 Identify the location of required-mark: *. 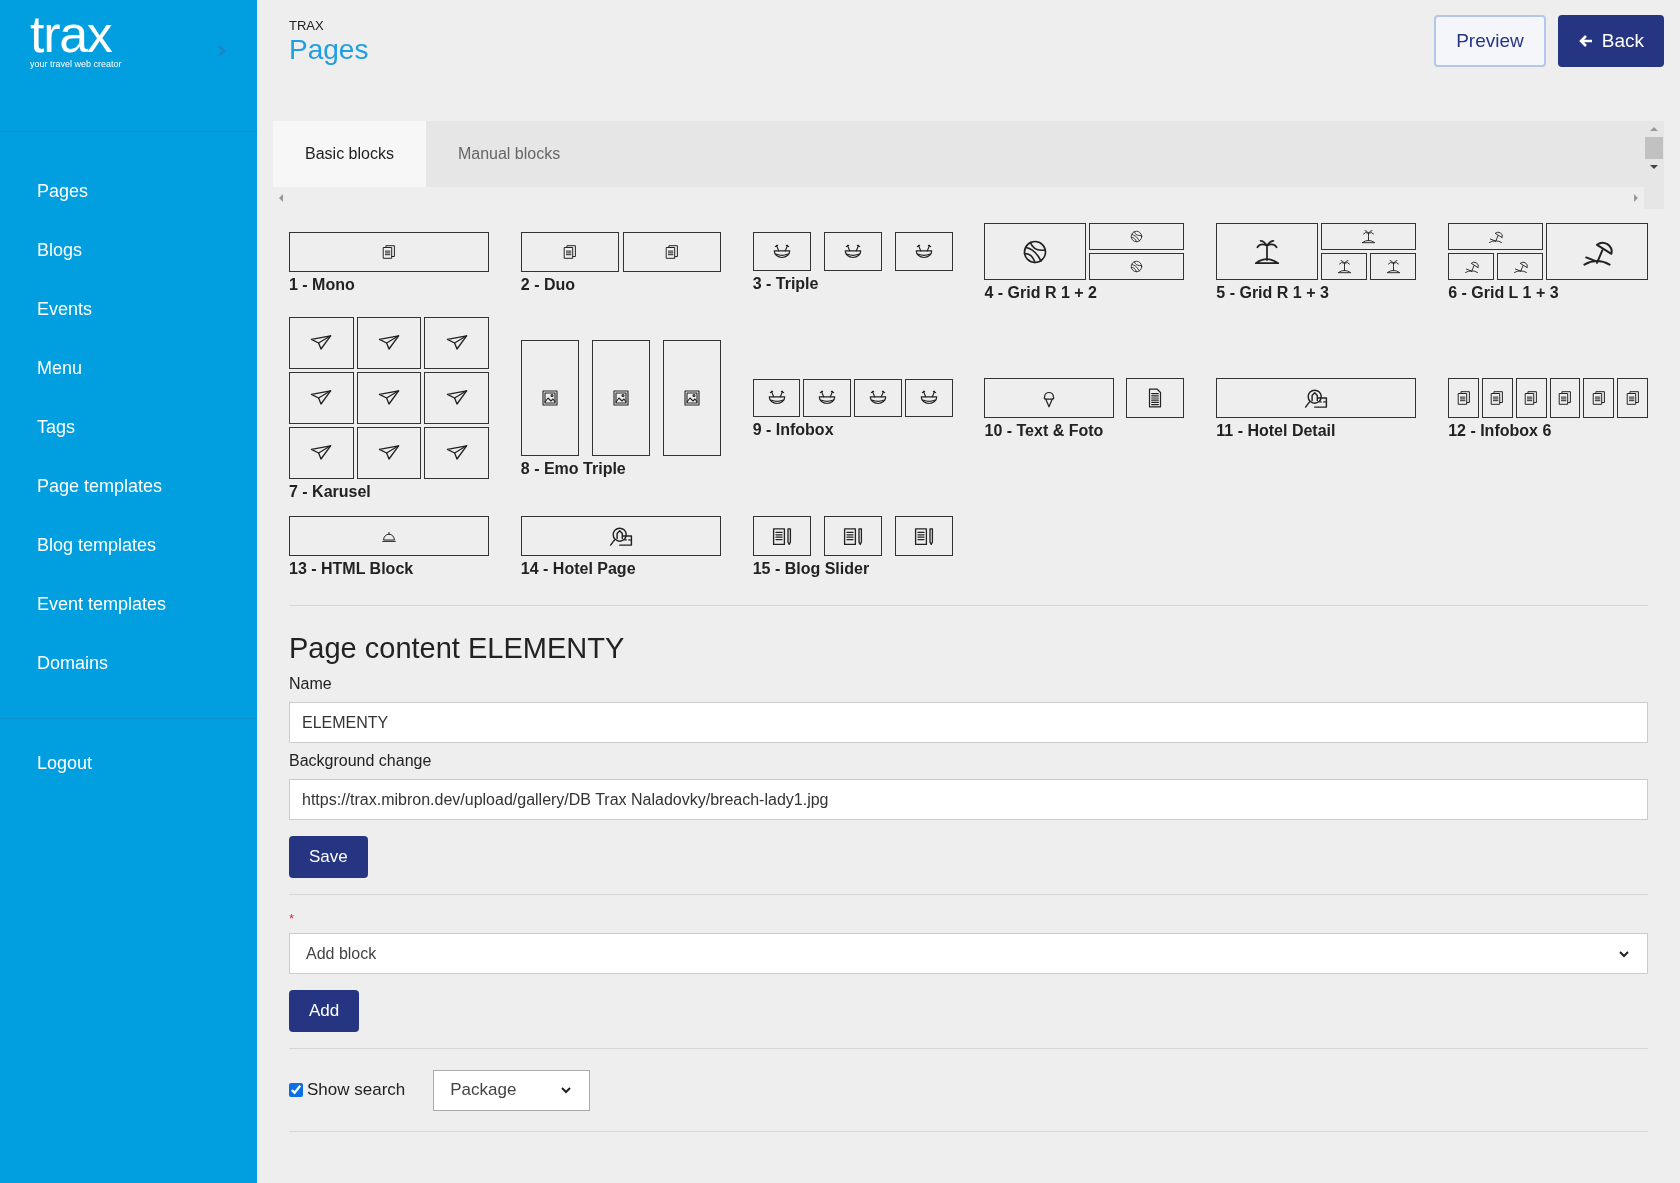
(292, 919).